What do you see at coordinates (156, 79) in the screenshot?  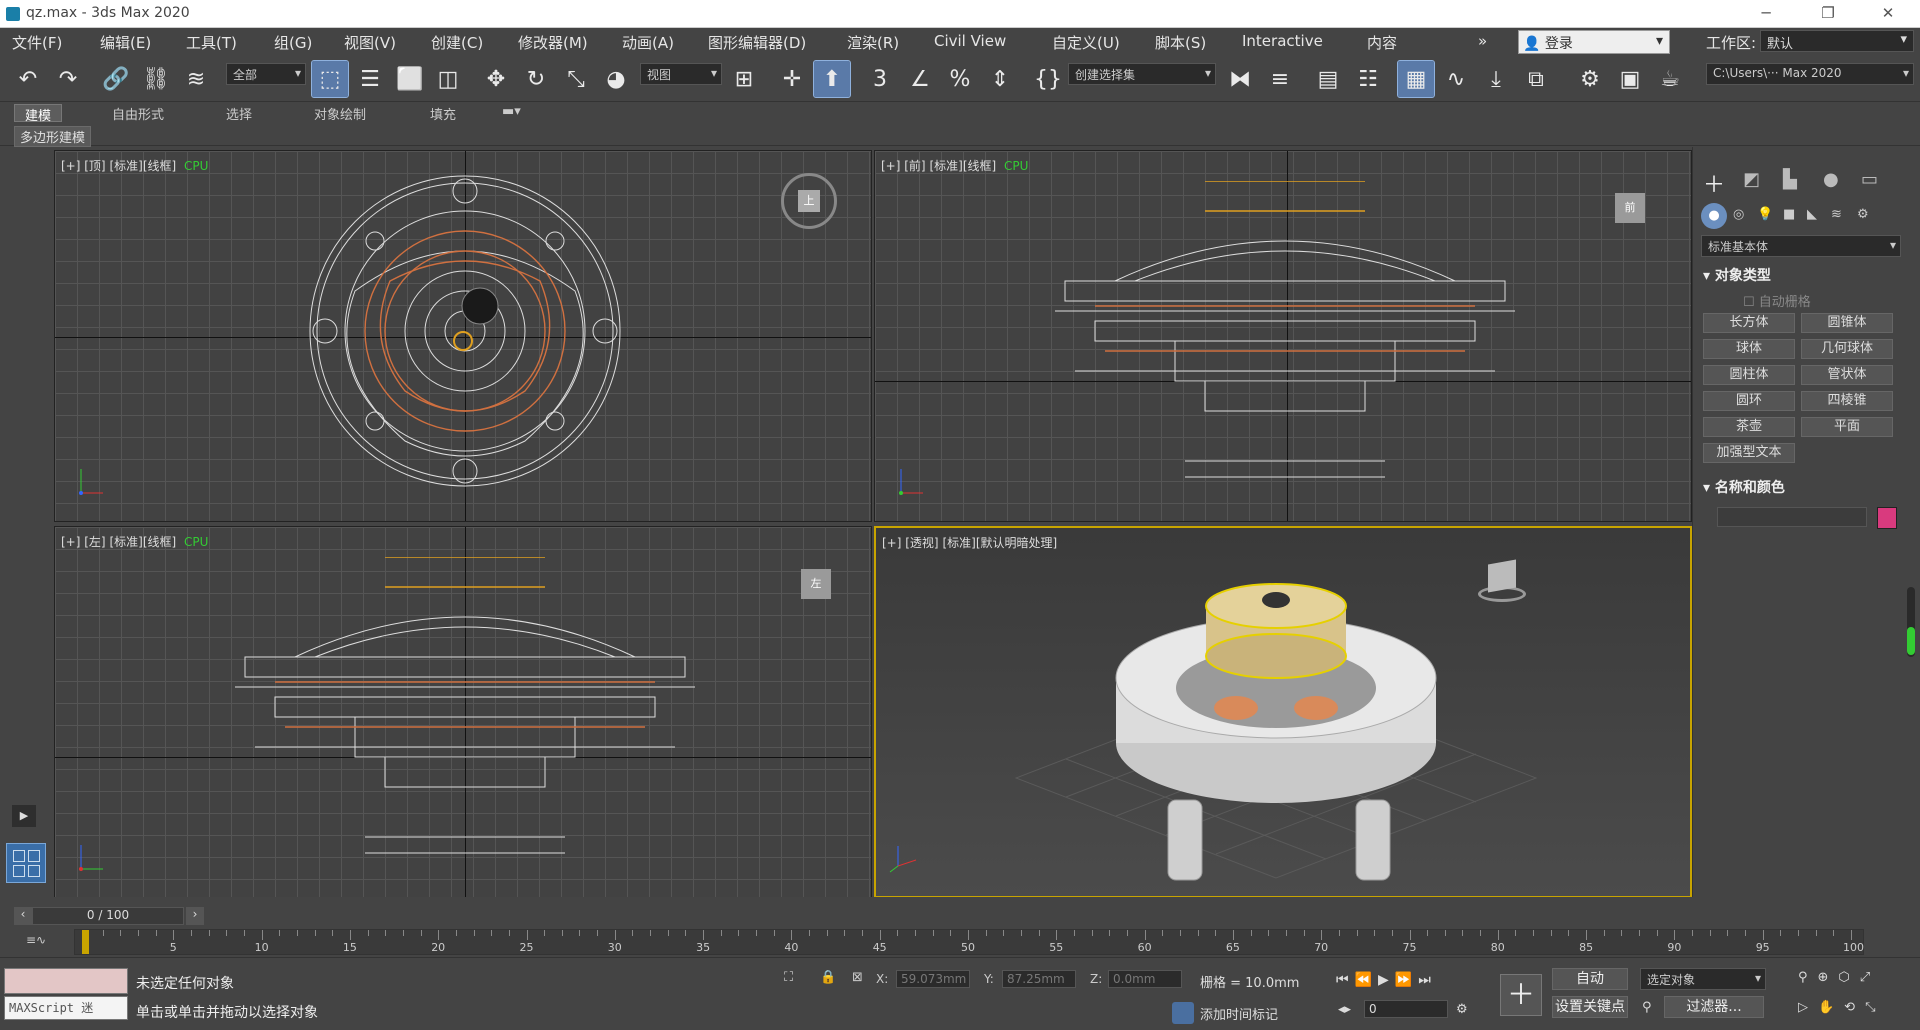 I see `unlink-icon: ⛓` at bounding box center [156, 79].